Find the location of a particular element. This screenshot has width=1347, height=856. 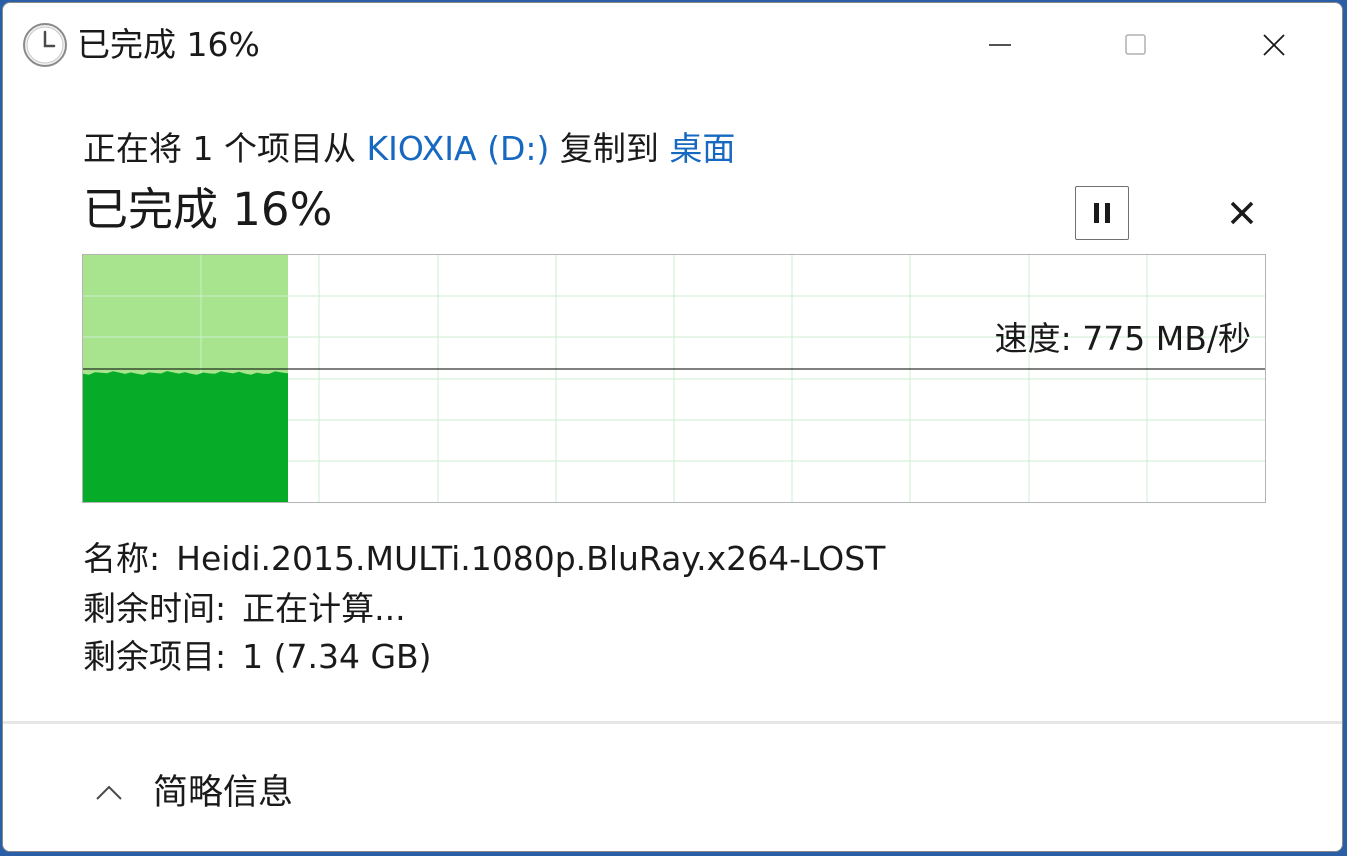

maximize-icon is located at coordinates (1135, 44).